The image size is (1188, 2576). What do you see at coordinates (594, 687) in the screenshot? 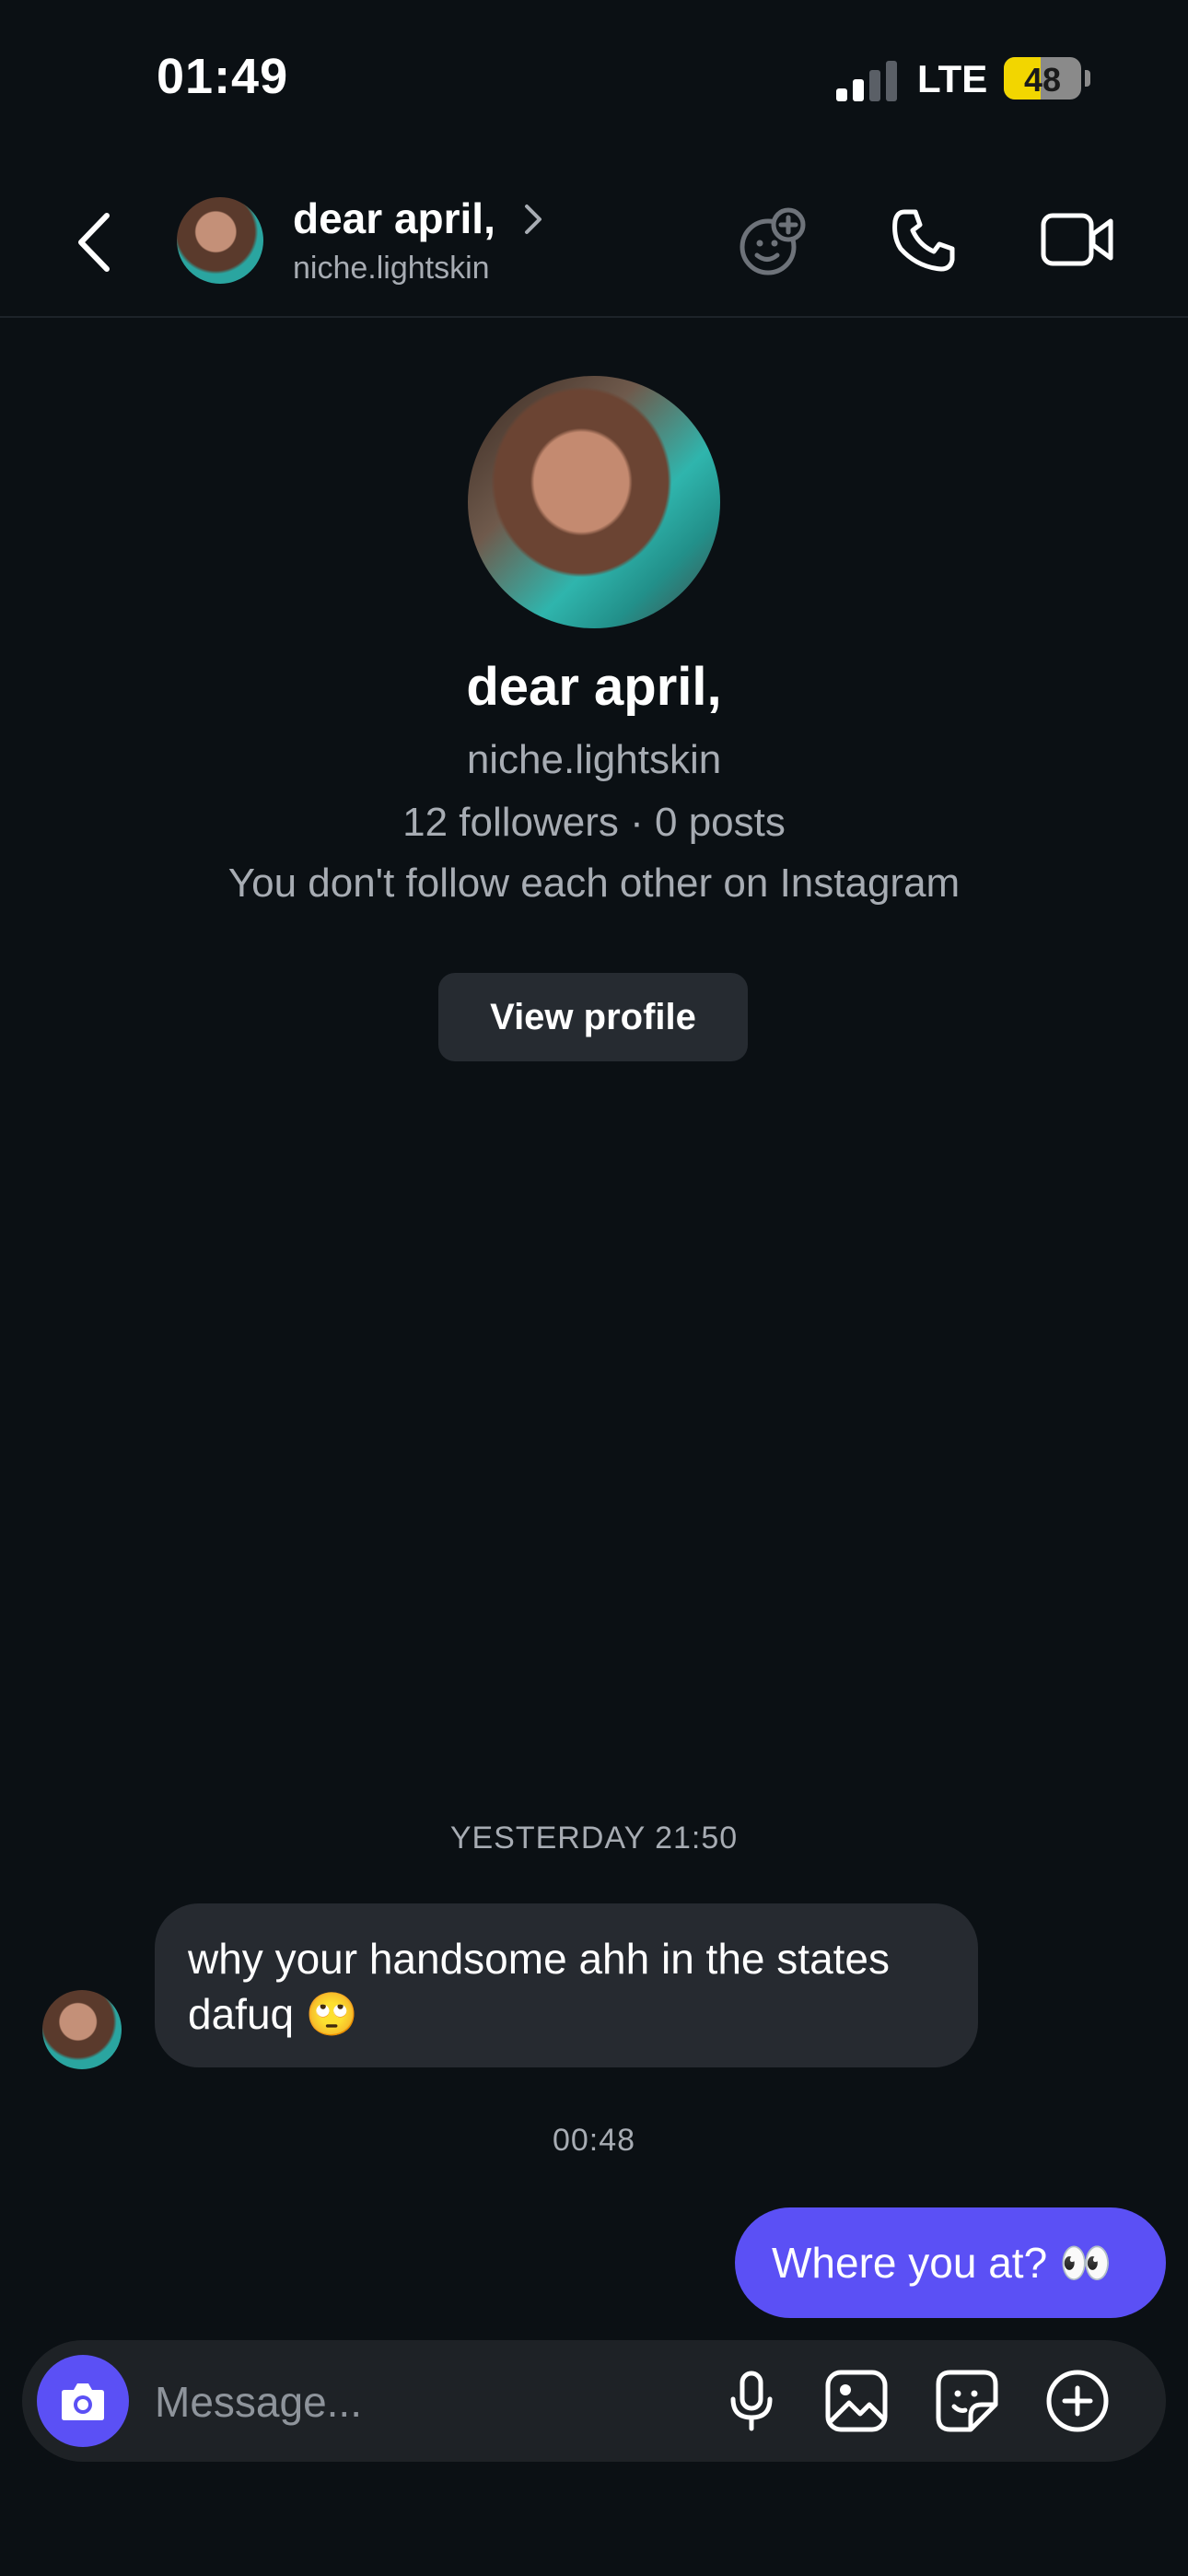
I see `profile-name: dear april,` at bounding box center [594, 687].